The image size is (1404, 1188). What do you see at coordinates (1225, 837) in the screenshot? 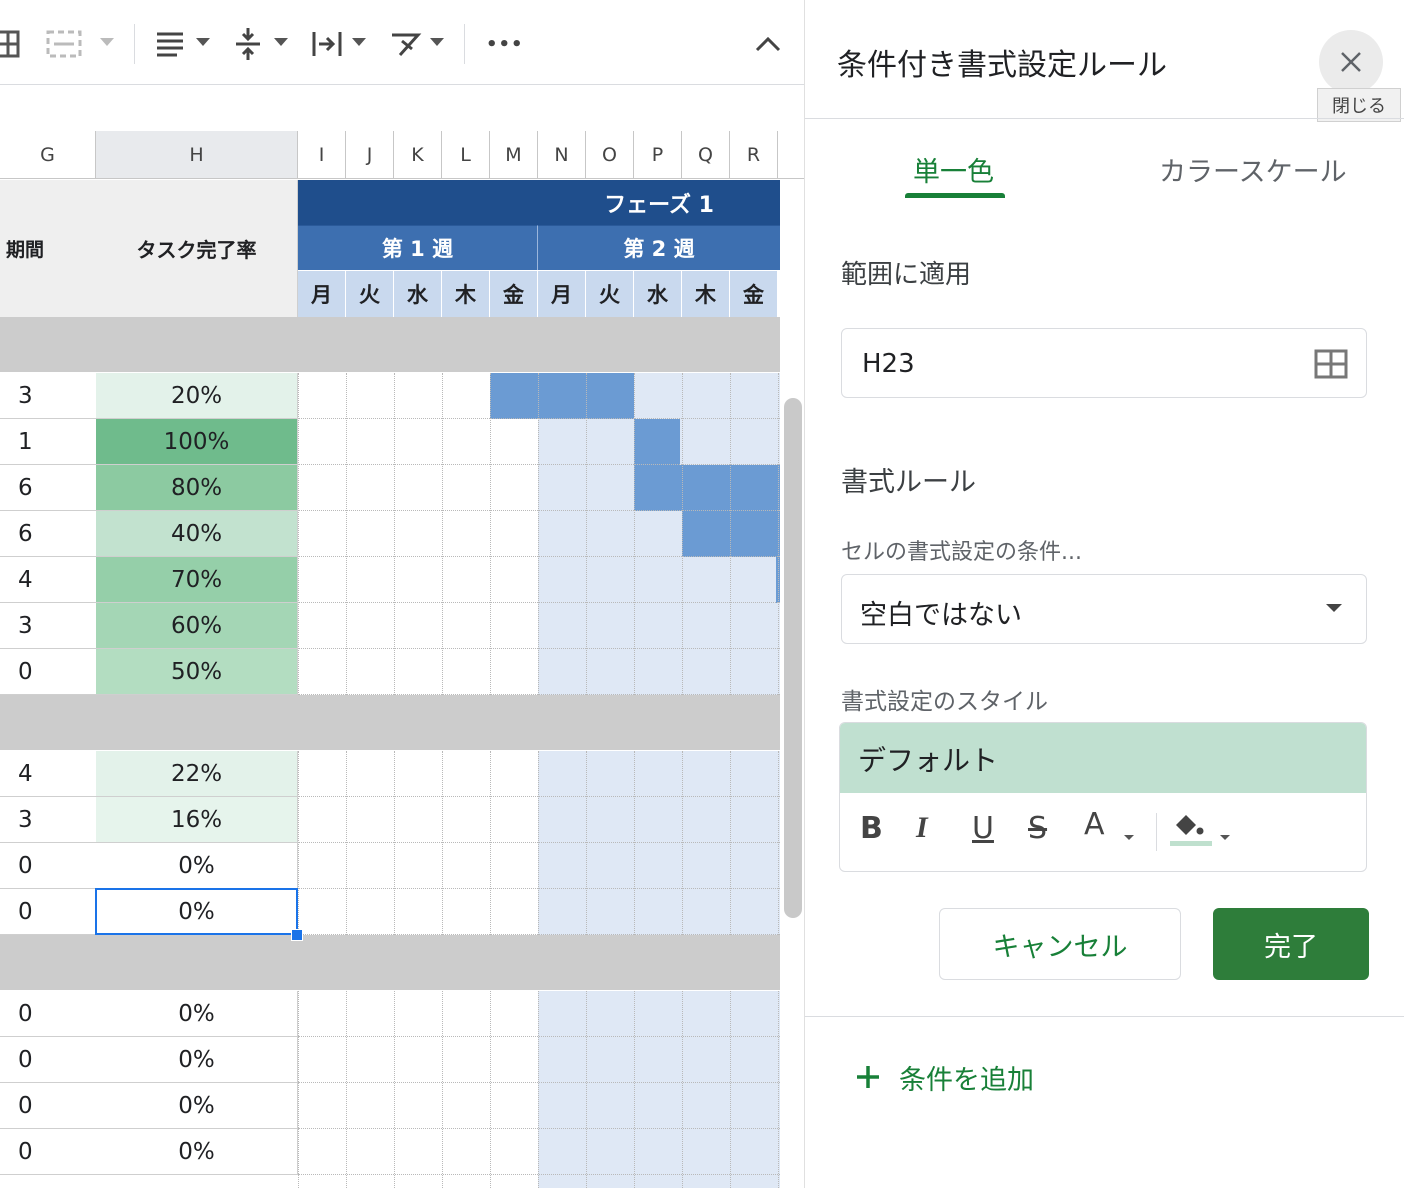
I see `fill-color-dropdown-icon` at bounding box center [1225, 837].